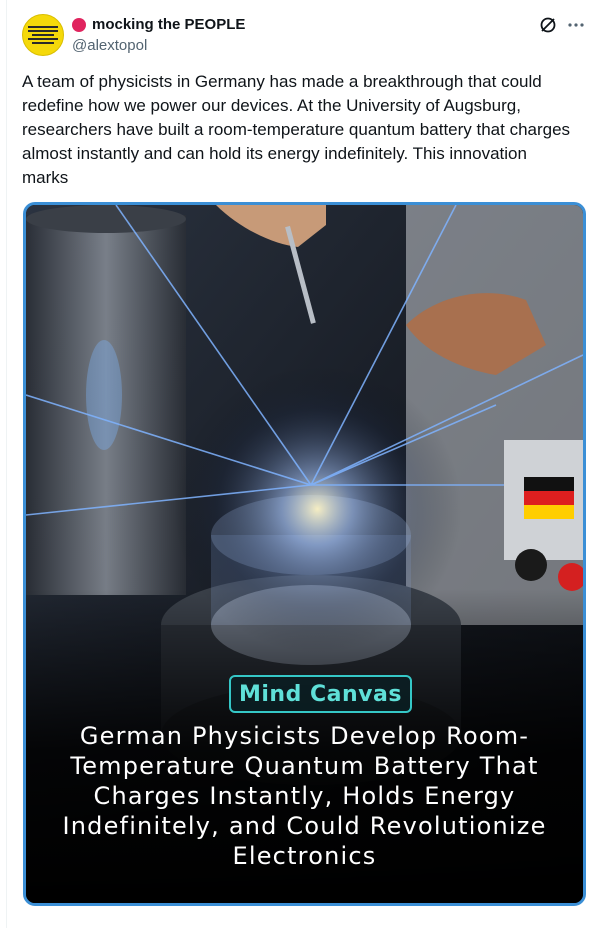 The height and width of the screenshot is (928, 597). What do you see at coordinates (562, 25) in the screenshot?
I see `tweet-actions` at bounding box center [562, 25].